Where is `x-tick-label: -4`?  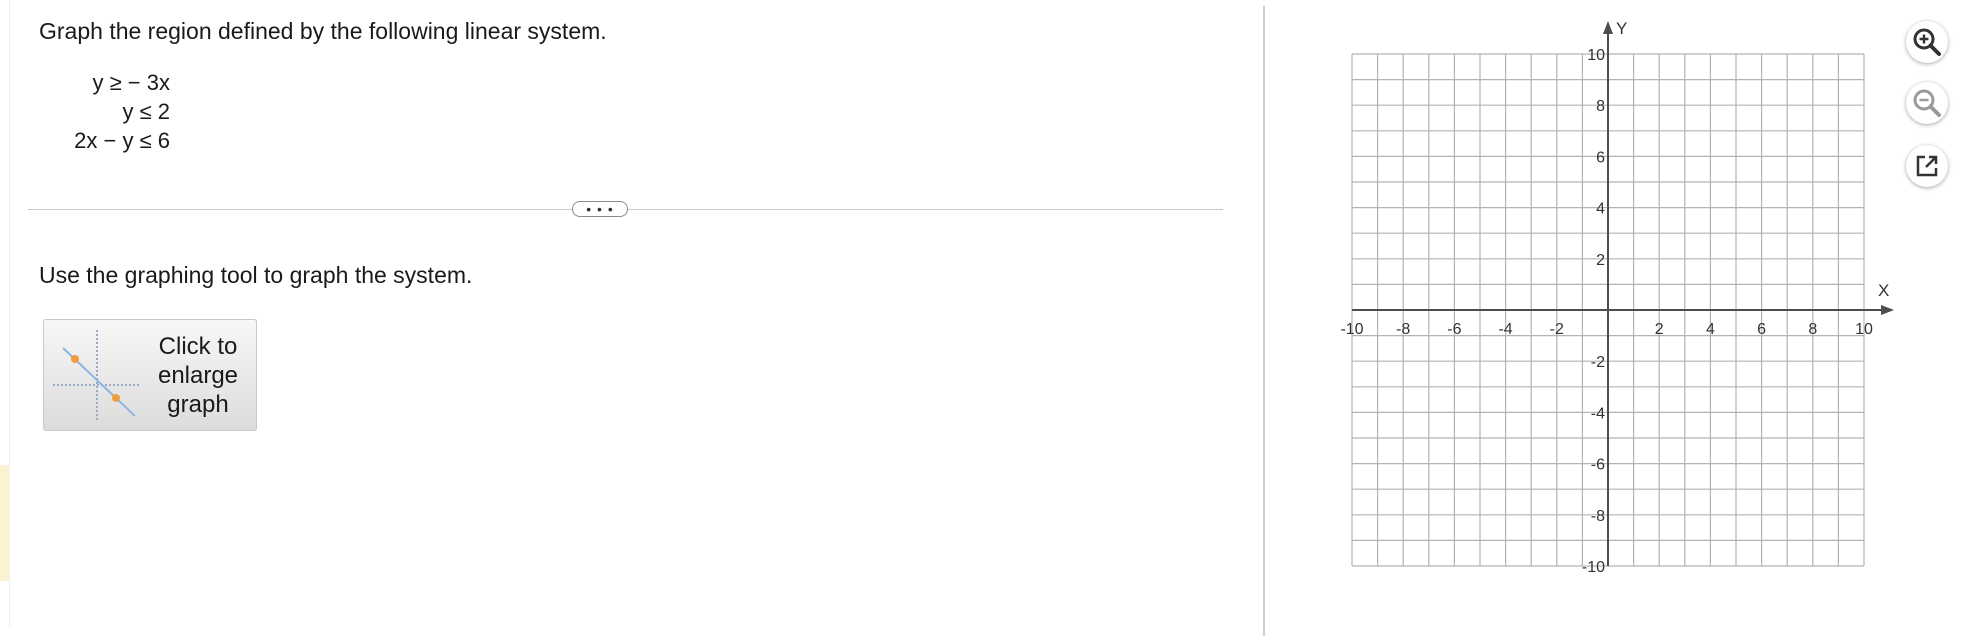 x-tick-label: -4 is located at coordinates (1505, 329).